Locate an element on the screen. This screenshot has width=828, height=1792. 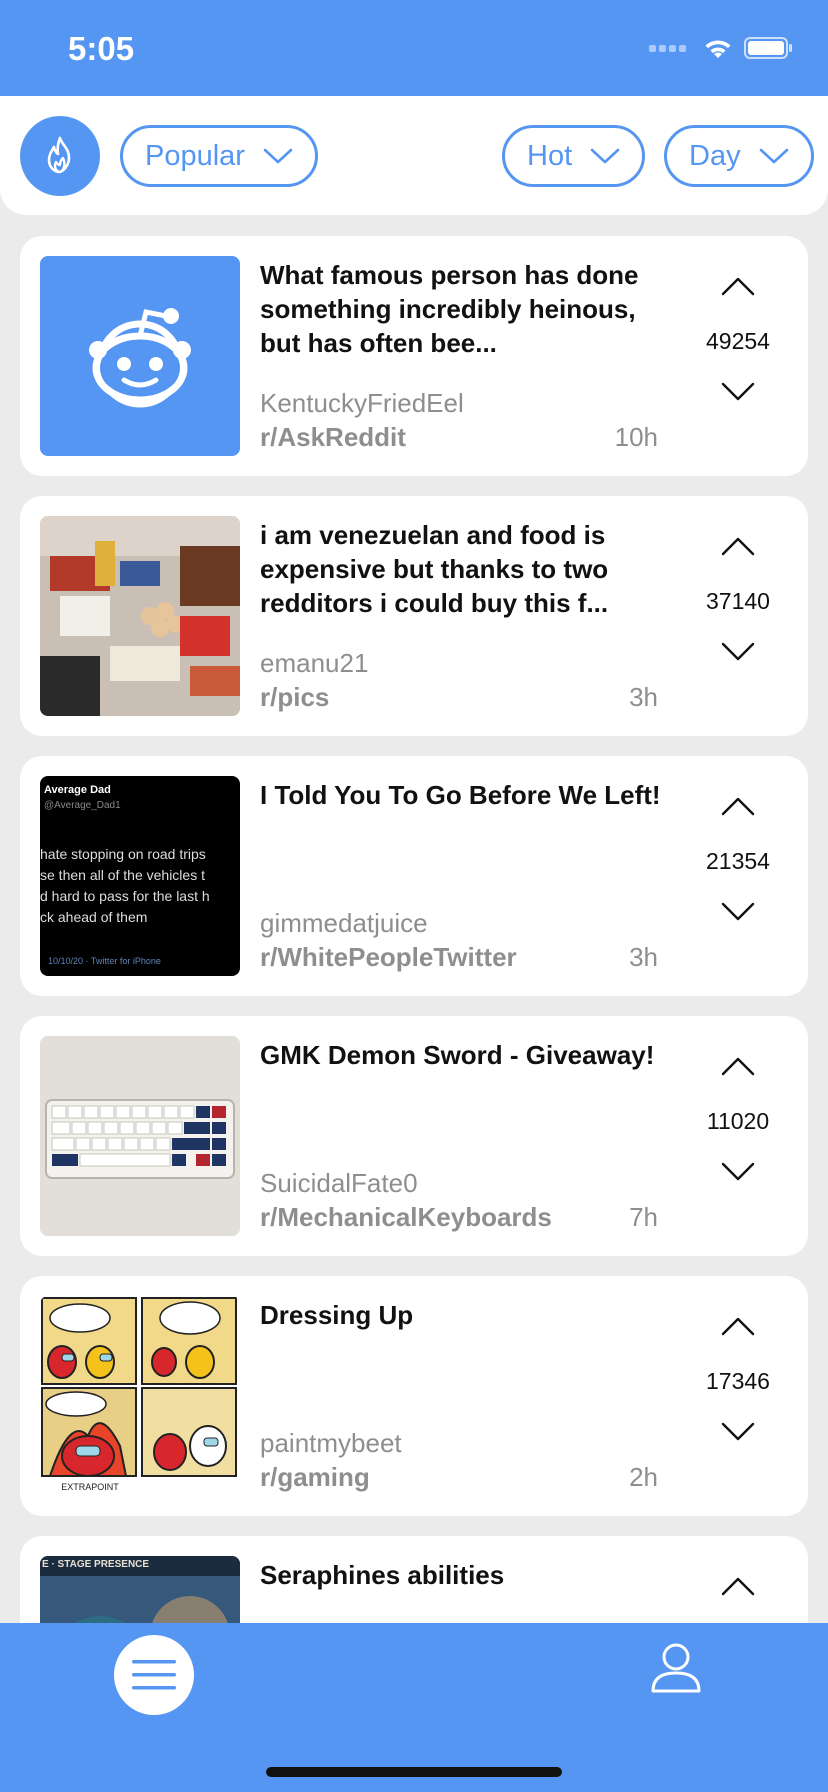
tweet-footer: 10/10/20 · Twitter for iPhone is located at coordinates (104, 961).